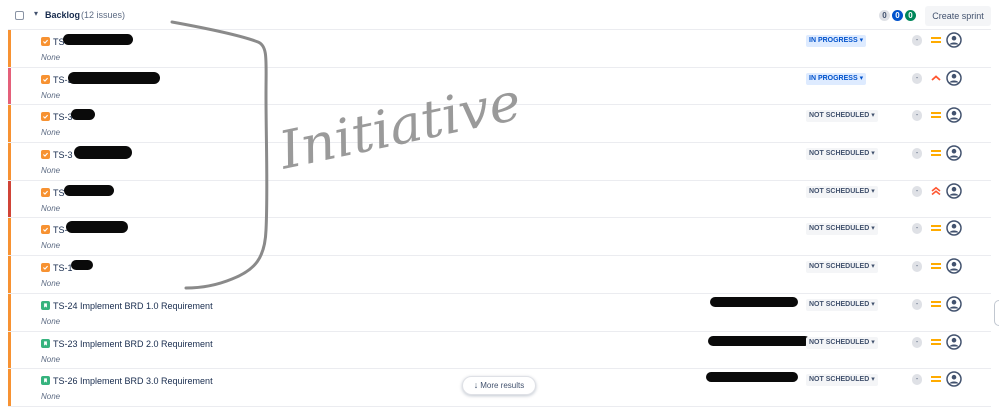 The height and width of the screenshot is (413, 999). Describe the element at coordinates (499, 48) in the screenshot. I see `issue-row: TS- None IN PROGRESS ▾ -` at that location.